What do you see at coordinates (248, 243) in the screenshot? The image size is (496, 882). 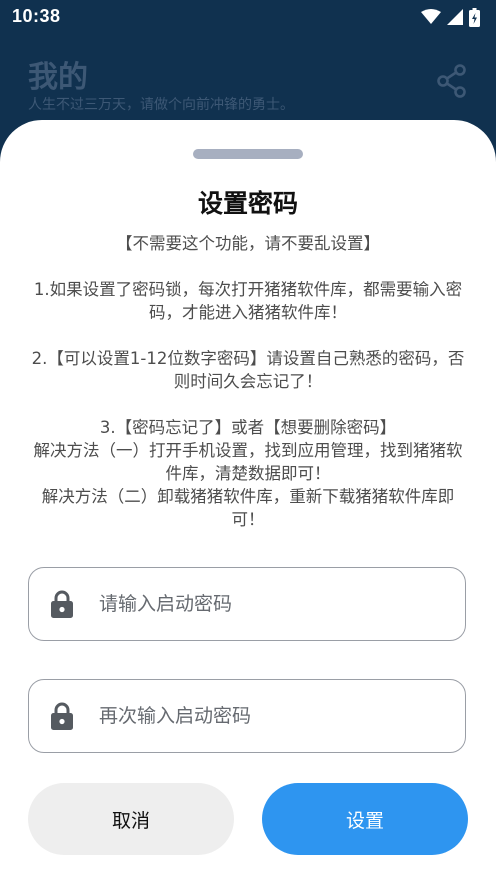 I see `notice-text: 【不需要这个功能，请不要乱设置】` at bounding box center [248, 243].